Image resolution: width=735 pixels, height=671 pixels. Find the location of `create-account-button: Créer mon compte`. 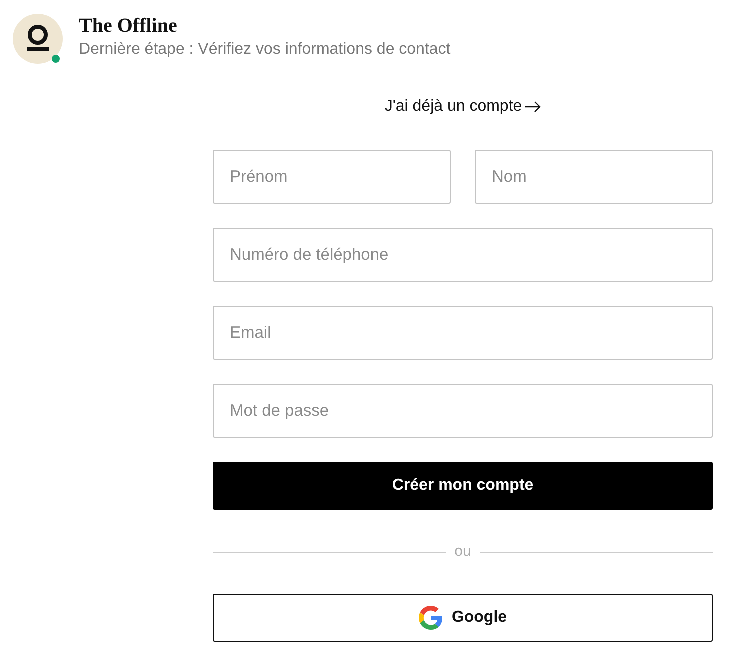

create-account-button: Créer mon compte is located at coordinates (463, 486).